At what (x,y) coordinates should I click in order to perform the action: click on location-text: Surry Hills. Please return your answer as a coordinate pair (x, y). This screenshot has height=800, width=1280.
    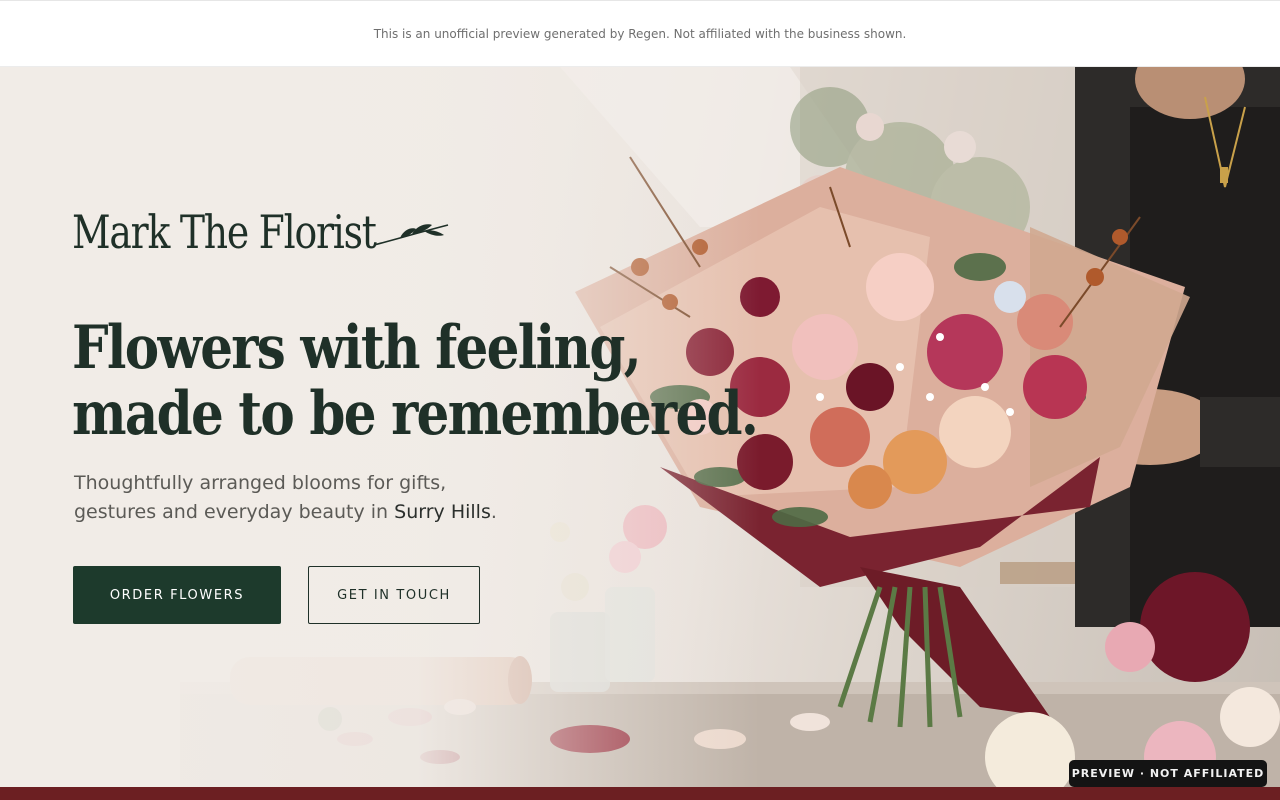
    Looking at the image, I should click on (442, 512).